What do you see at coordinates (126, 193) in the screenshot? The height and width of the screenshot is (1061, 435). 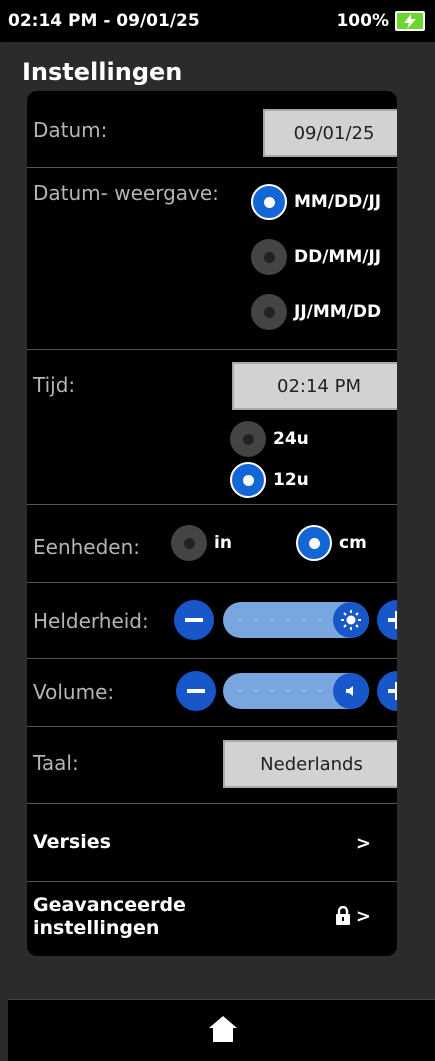 I see `date-format-label: Datum- weergave:` at bounding box center [126, 193].